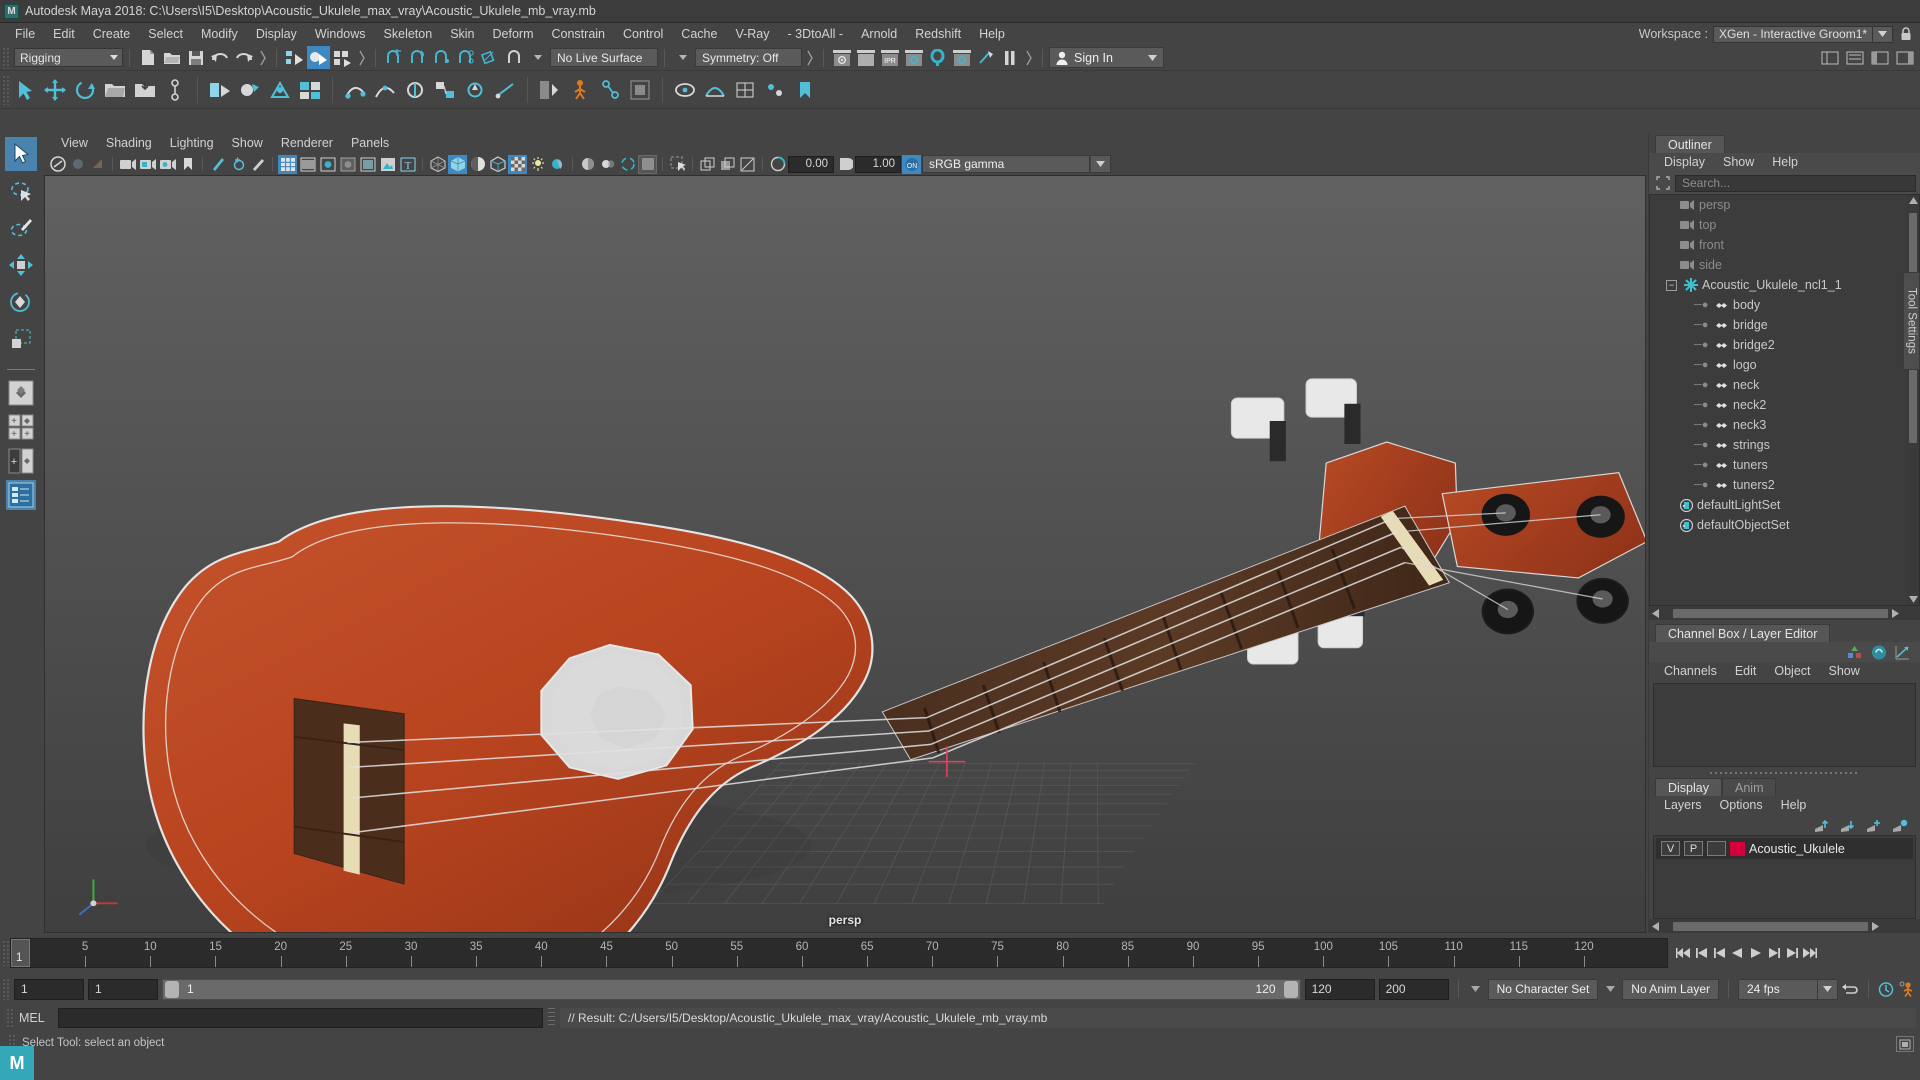 The image size is (1920, 1080). Describe the element at coordinates (610, 90) in the screenshot. I see `shelf-skeleton-tool` at that location.